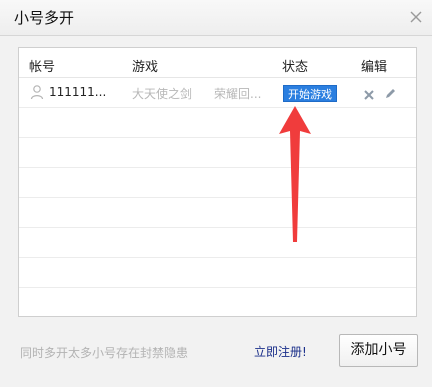 The height and width of the screenshot is (387, 432). Describe the element at coordinates (374, 67) in the screenshot. I see `header-edit: 编辑` at that location.